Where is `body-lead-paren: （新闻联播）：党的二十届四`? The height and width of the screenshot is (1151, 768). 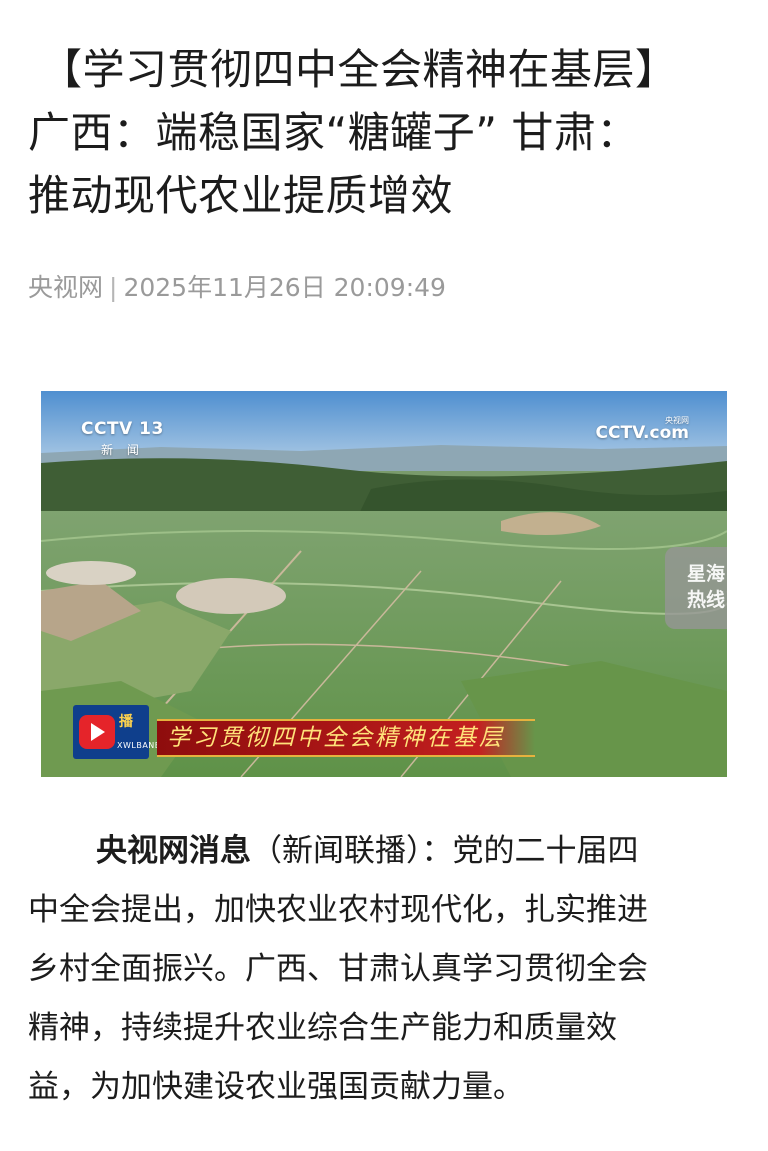
body-lead-paren: （新闻联播）：党的二十届四 is located at coordinates (445, 851).